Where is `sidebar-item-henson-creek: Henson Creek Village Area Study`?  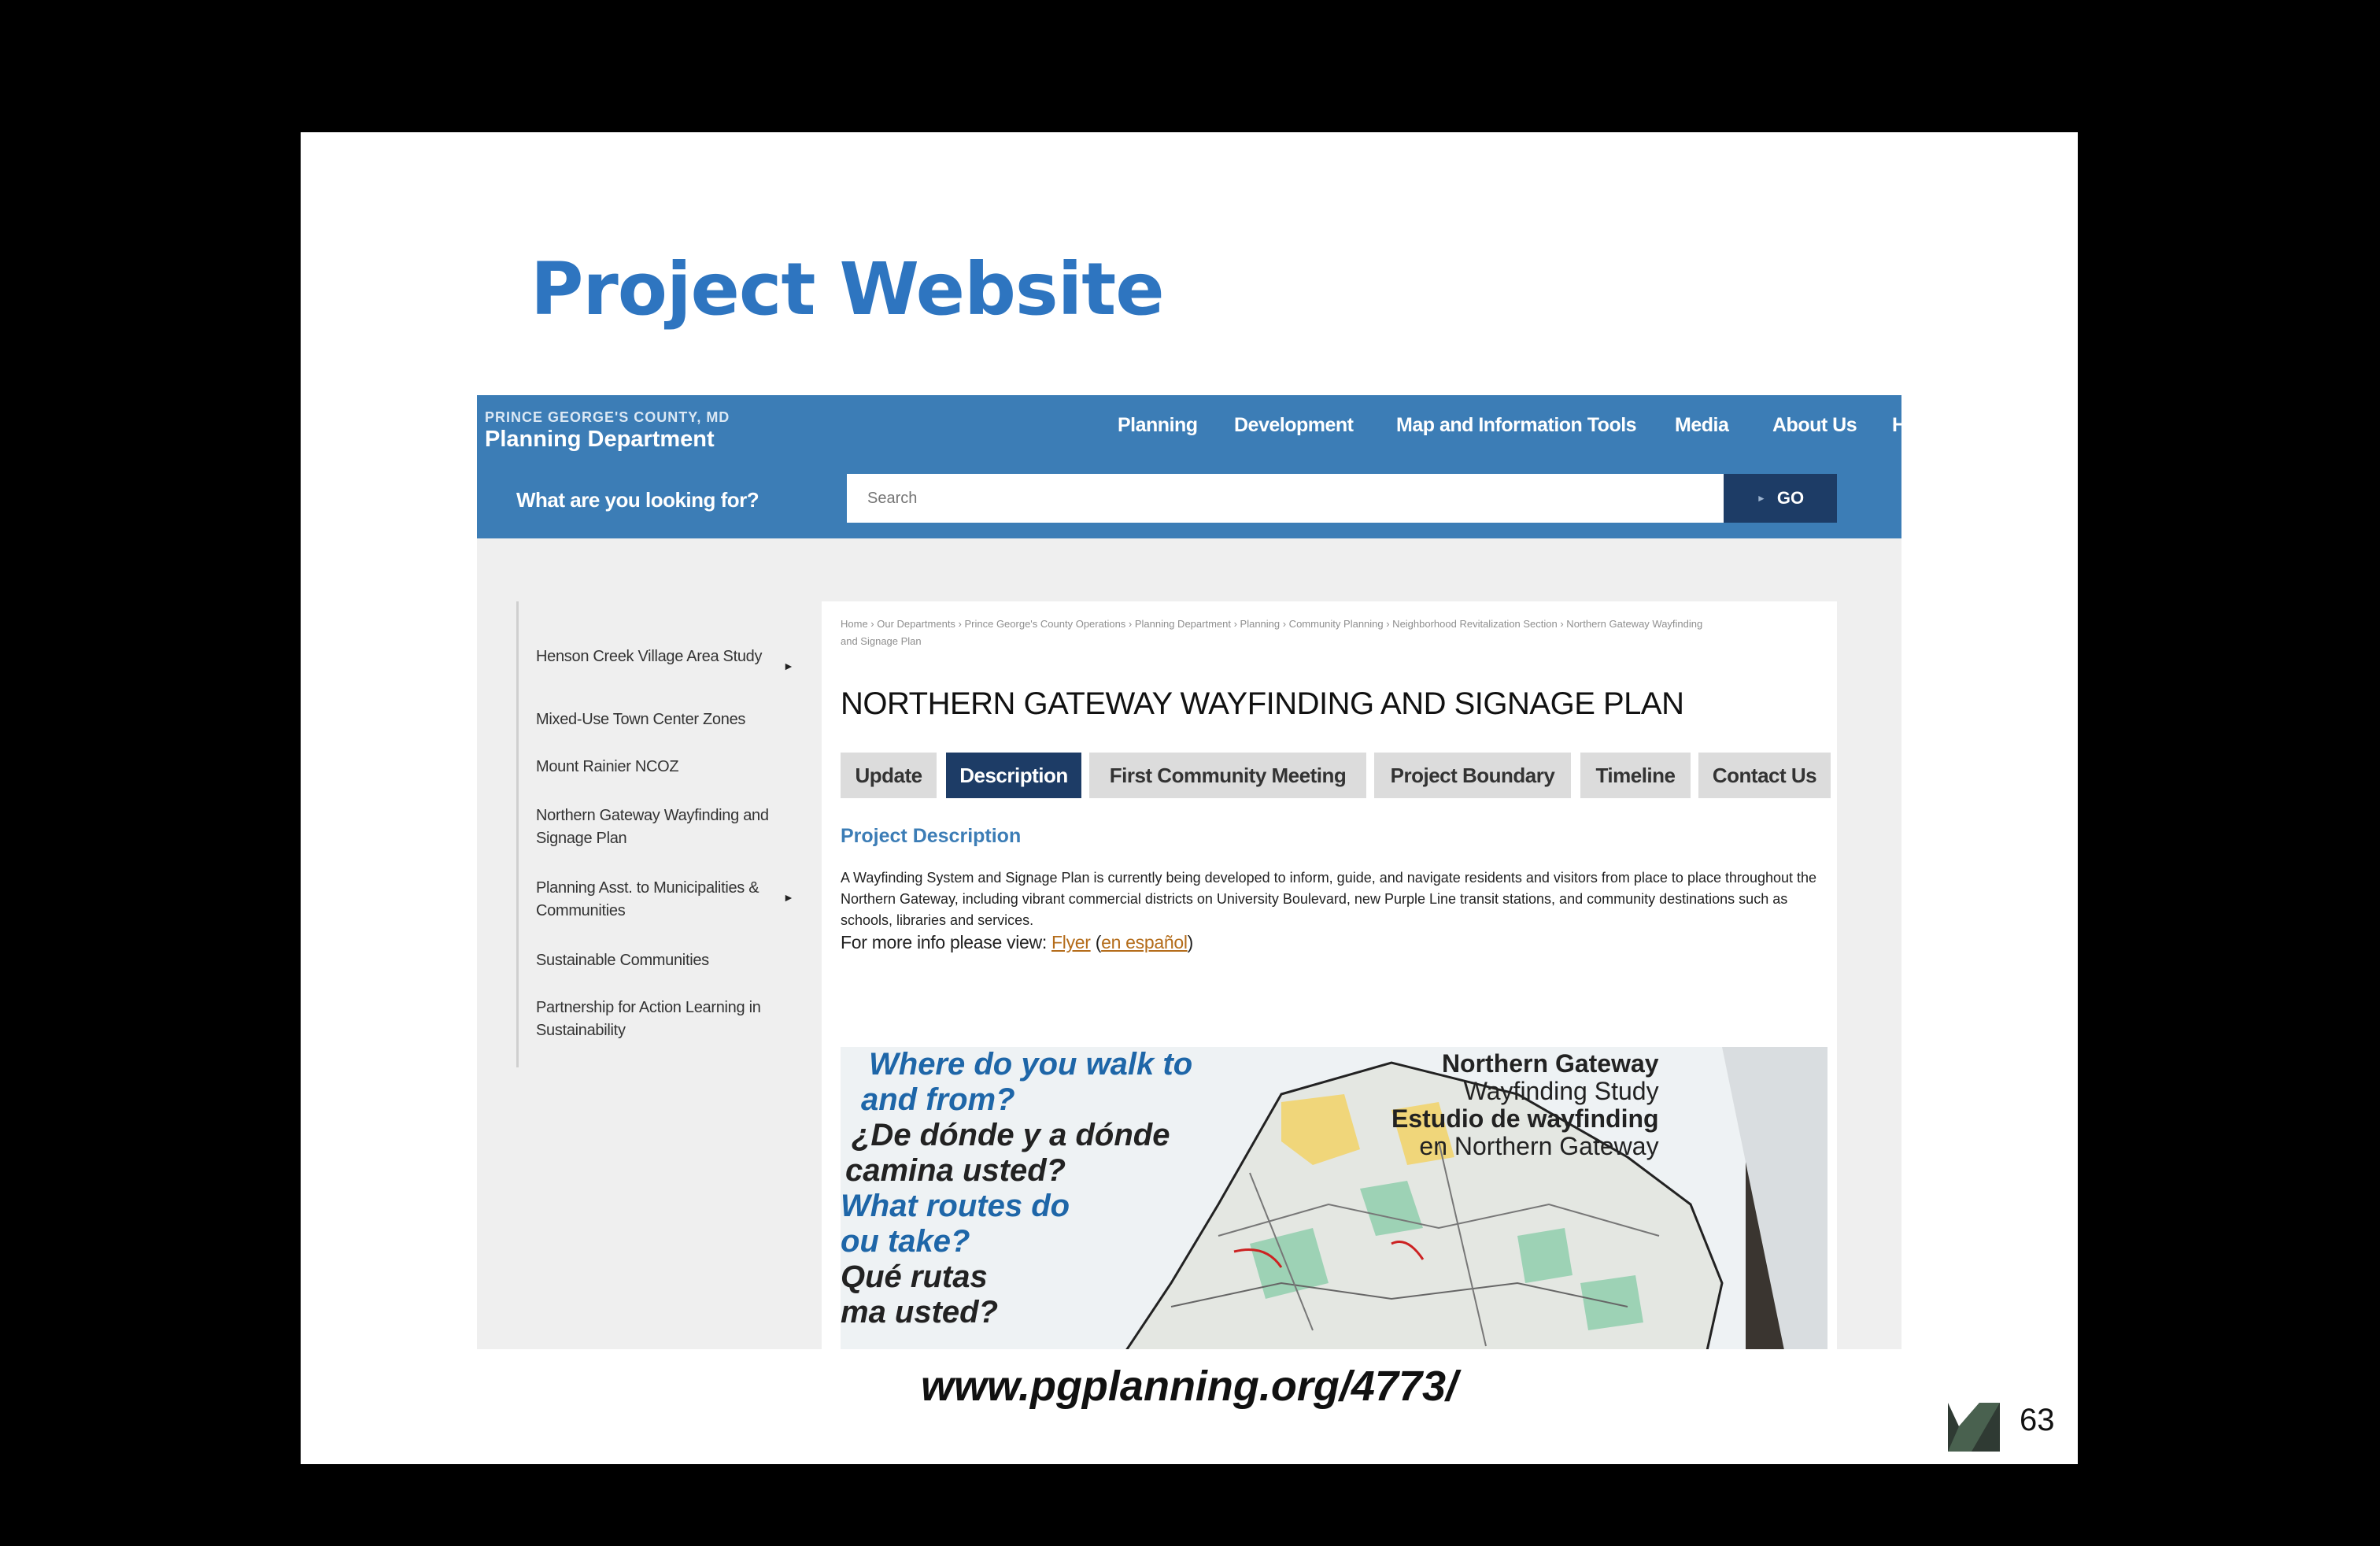
sidebar-item-henson-creek: Henson Creek Village Area Study is located at coordinates (658, 656).